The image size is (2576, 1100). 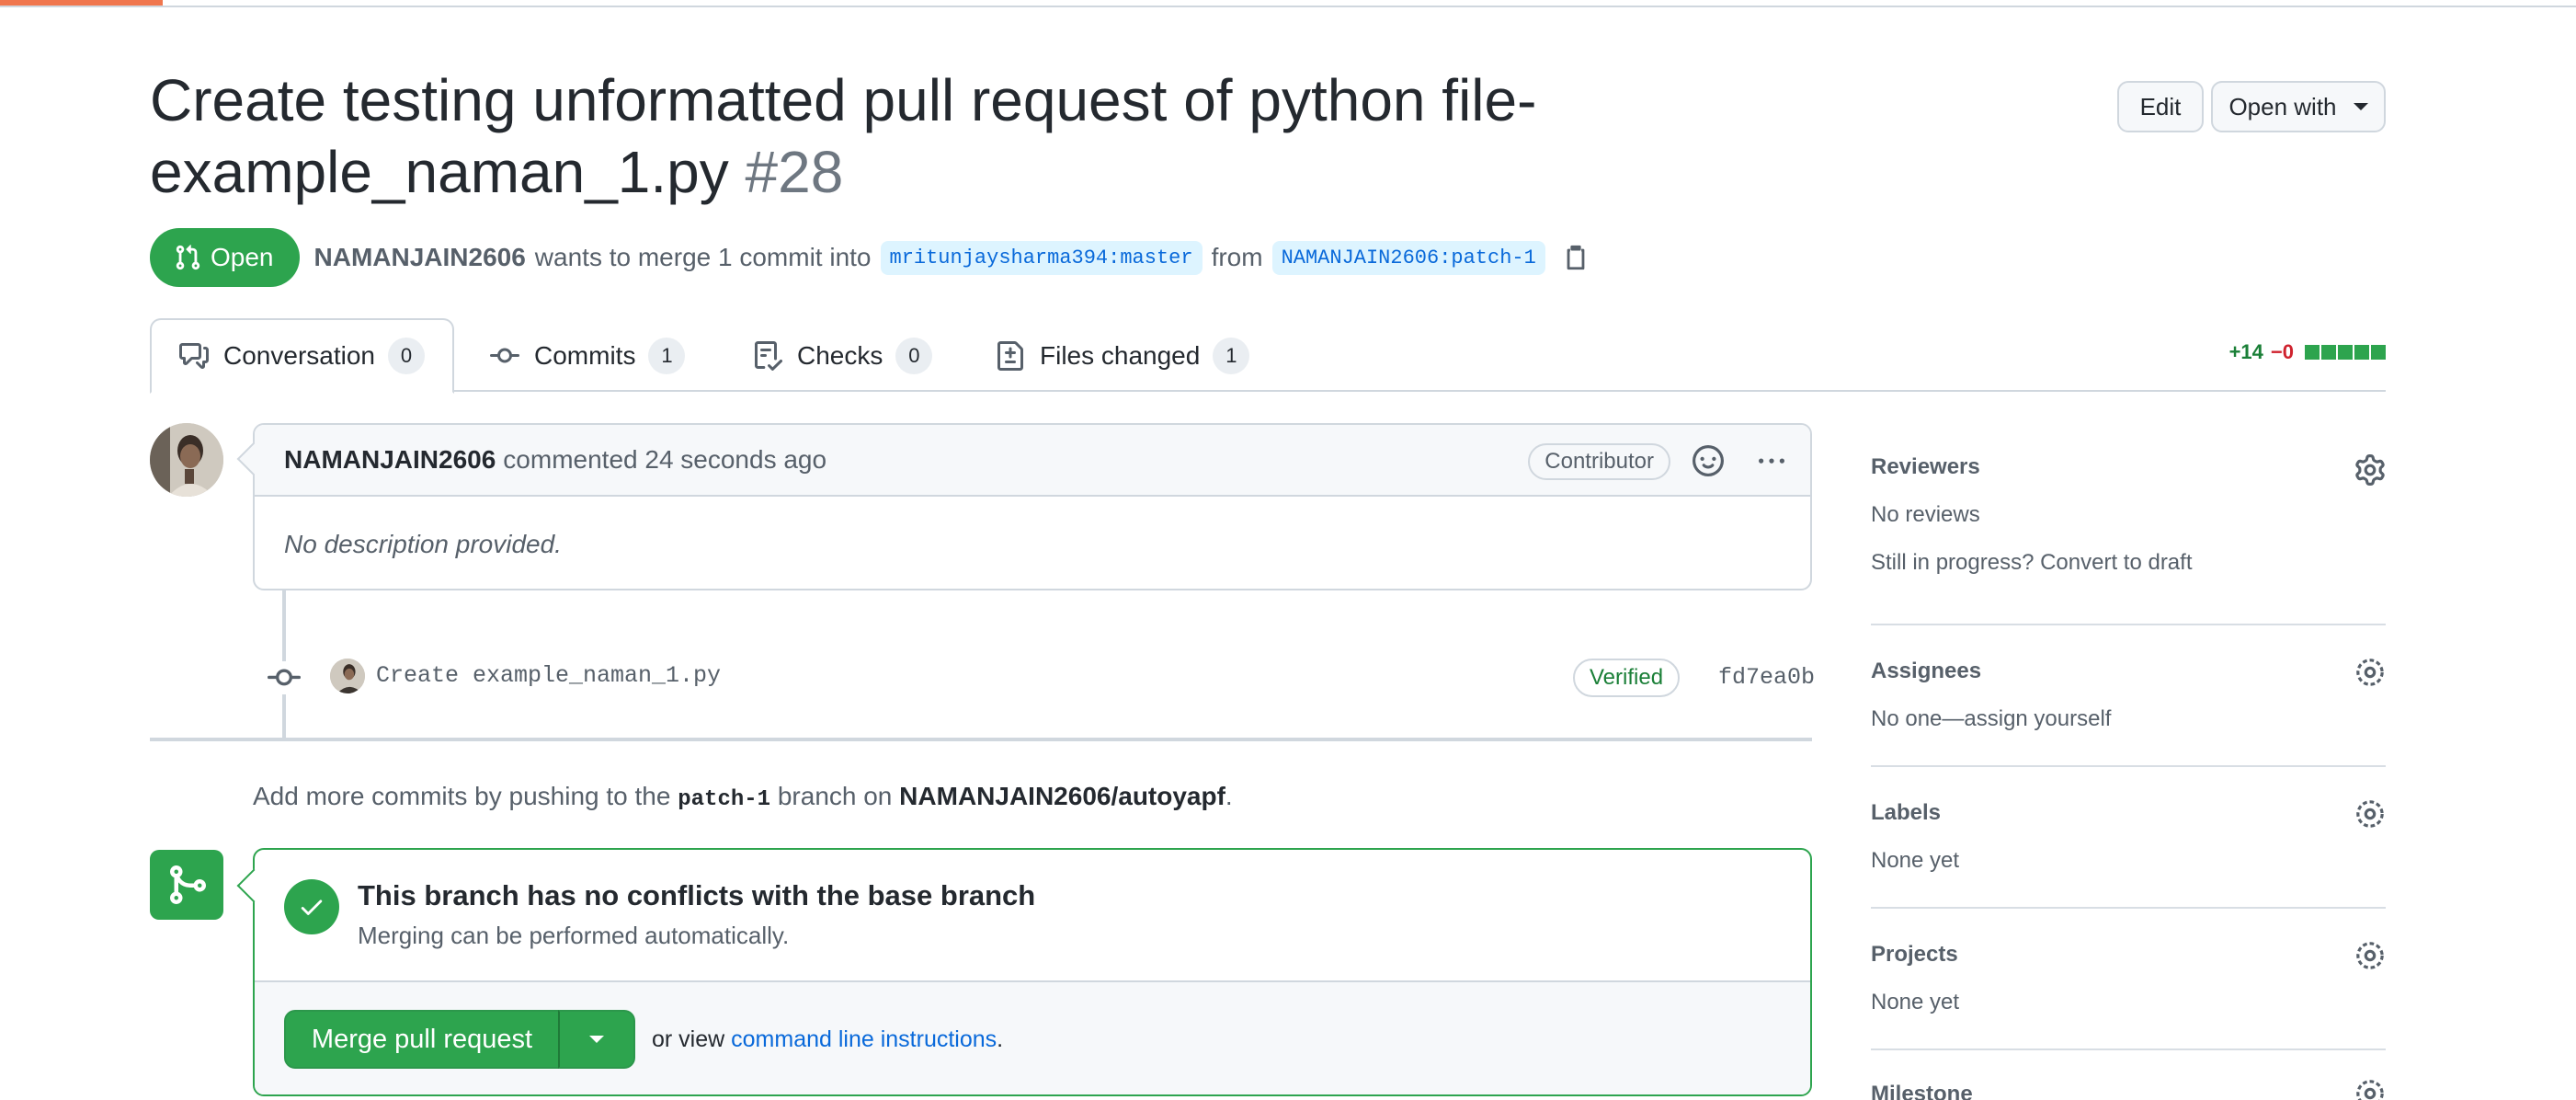 I want to click on convert-to-draft-link: Still in progress? Convert to draft, so click(x=2032, y=563).